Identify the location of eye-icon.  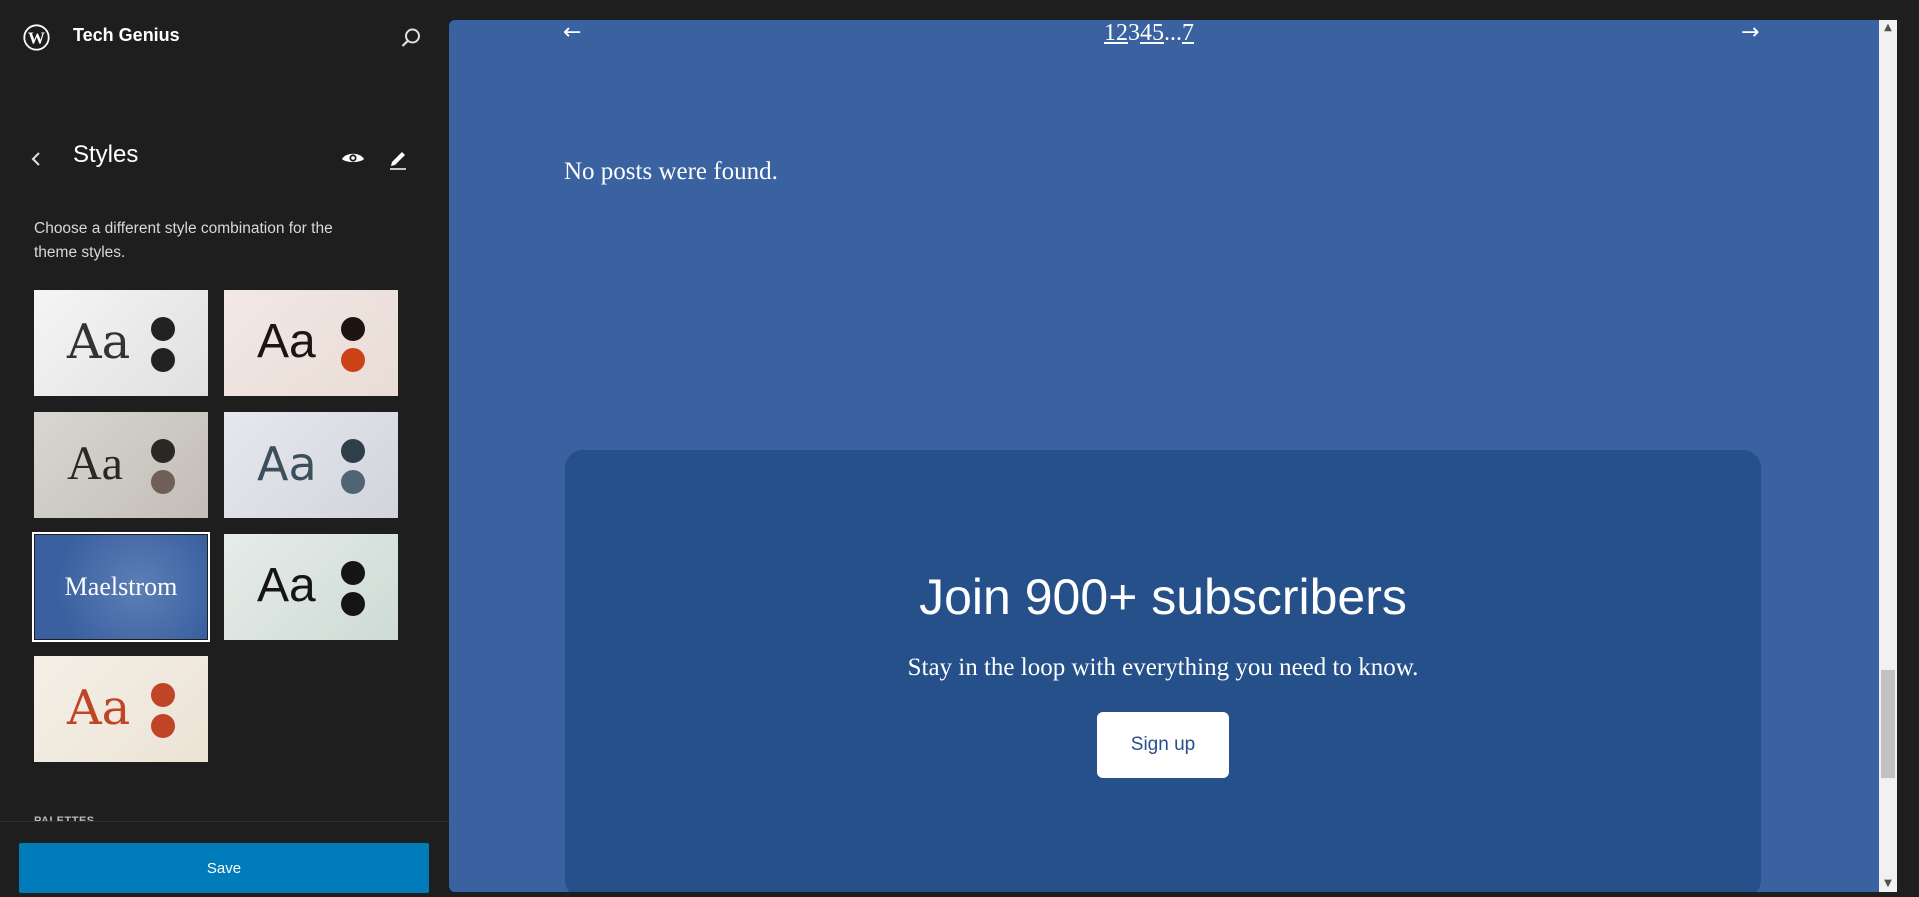
(353, 159).